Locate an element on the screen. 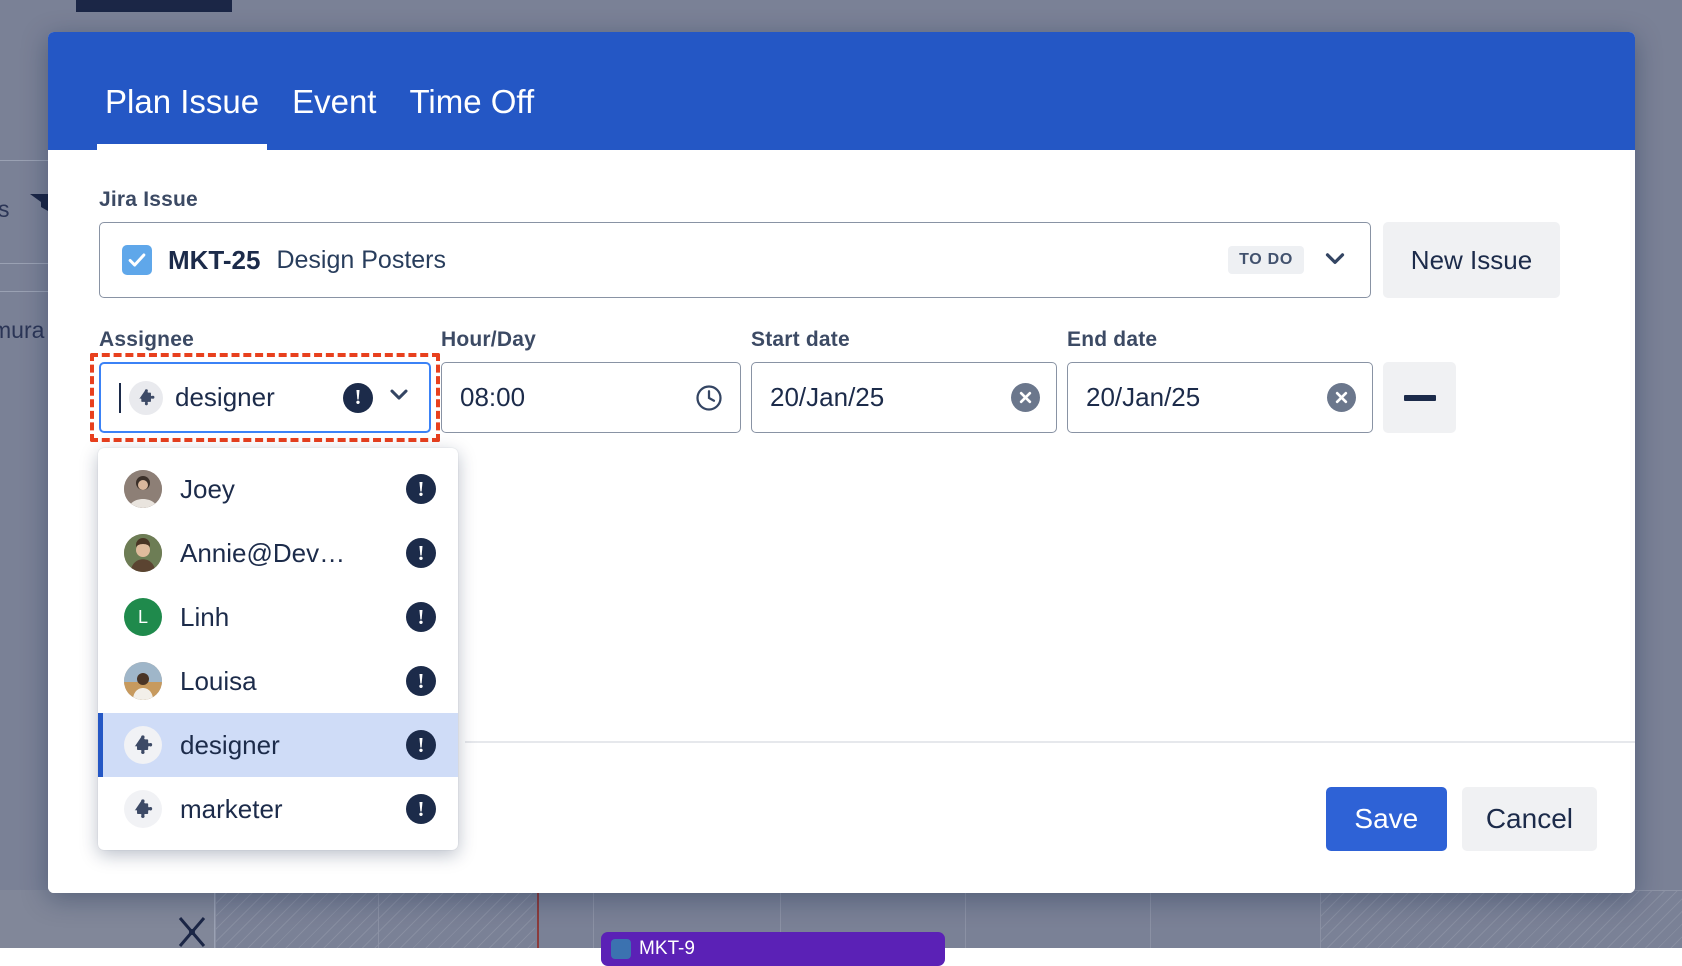 This screenshot has height=966, width=1682. hour-day-label: Hour/Day is located at coordinates (591, 340).